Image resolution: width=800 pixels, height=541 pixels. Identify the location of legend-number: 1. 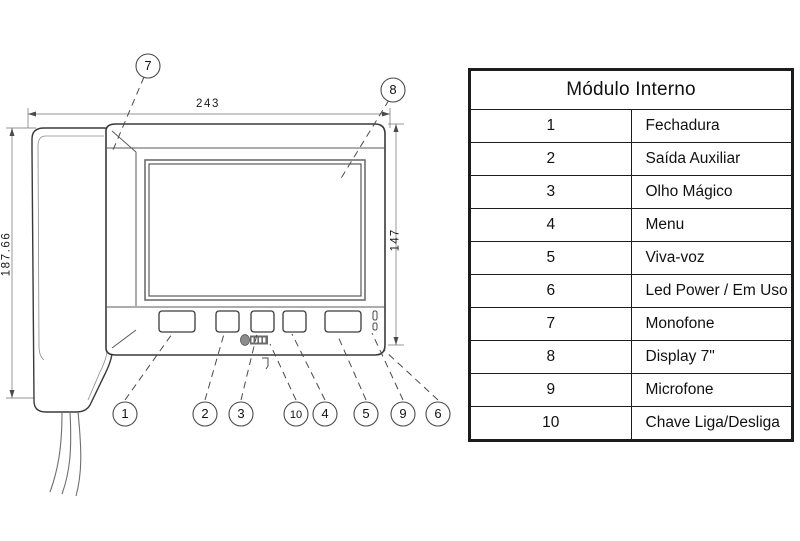
(551, 126).